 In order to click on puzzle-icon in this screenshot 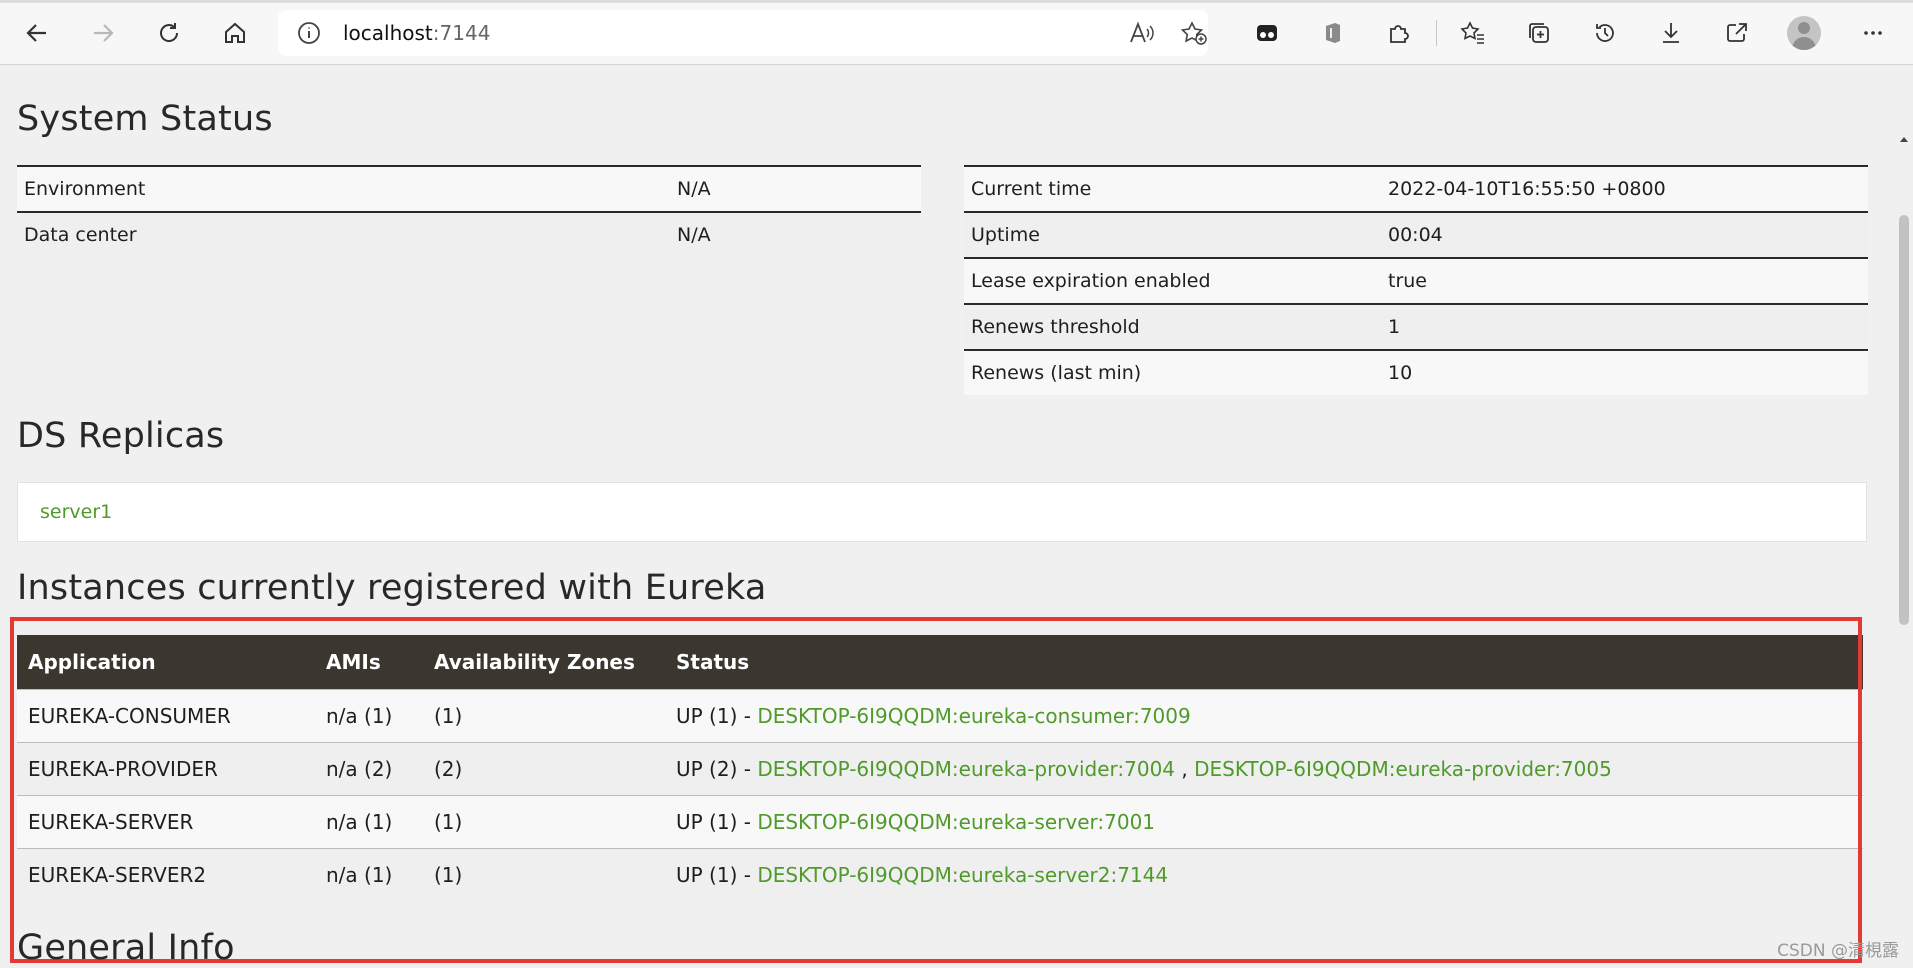, I will do `click(1399, 34)`.